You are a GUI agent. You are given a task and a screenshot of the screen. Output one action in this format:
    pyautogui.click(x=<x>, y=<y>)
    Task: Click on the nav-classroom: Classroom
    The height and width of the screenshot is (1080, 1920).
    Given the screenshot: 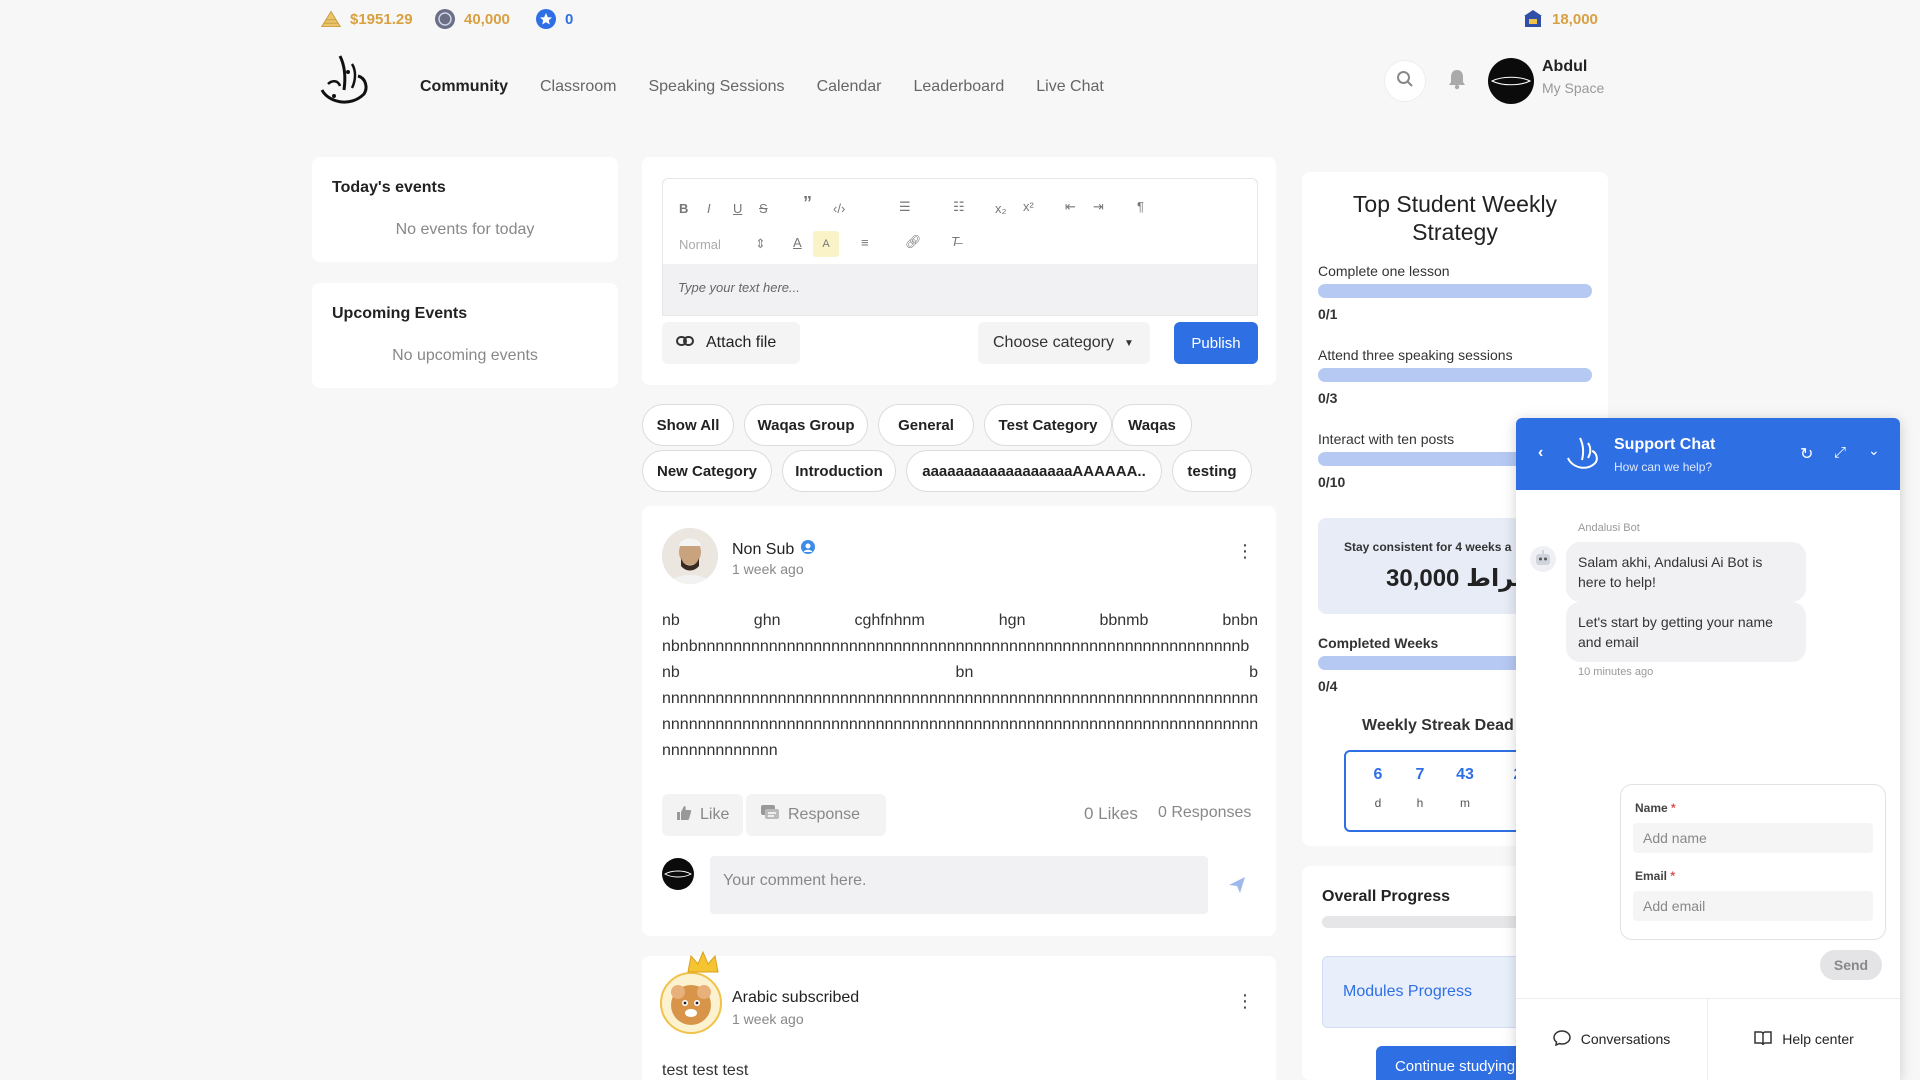 What is the action you would take?
    pyautogui.click(x=578, y=87)
    